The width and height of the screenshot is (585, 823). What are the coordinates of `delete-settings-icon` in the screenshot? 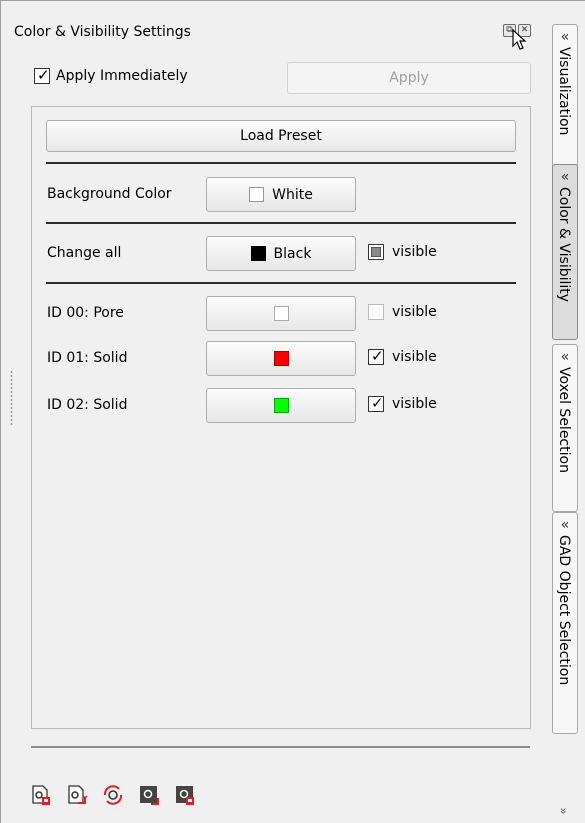 It's located at (185, 795).